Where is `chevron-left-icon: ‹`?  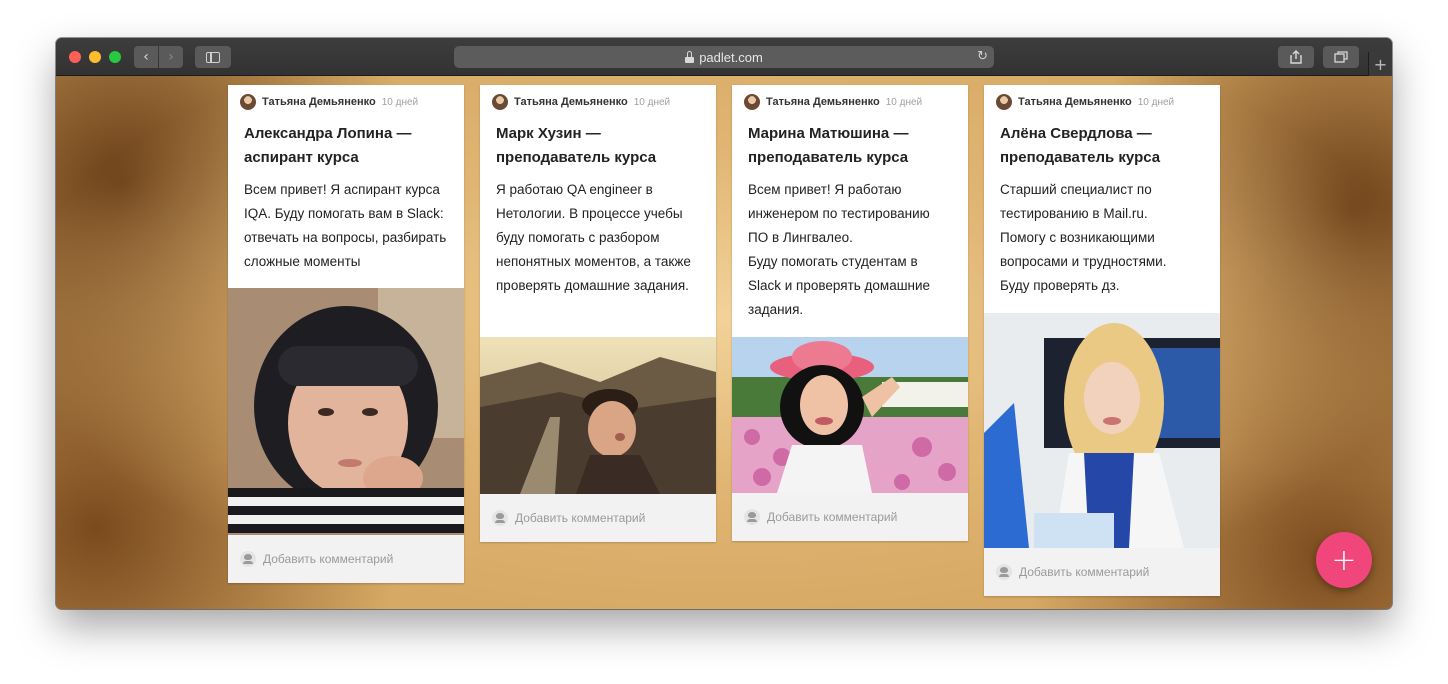 chevron-left-icon: ‹ is located at coordinates (146, 57).